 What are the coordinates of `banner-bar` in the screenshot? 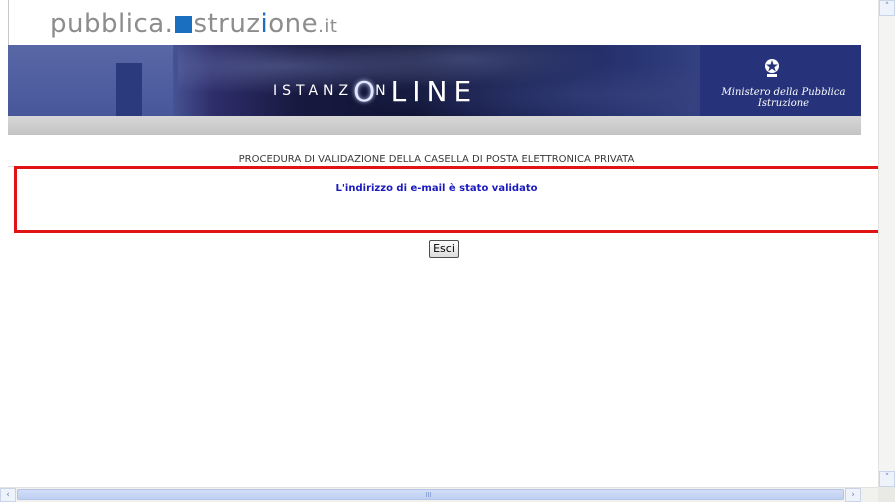 It's located at (129, 89).